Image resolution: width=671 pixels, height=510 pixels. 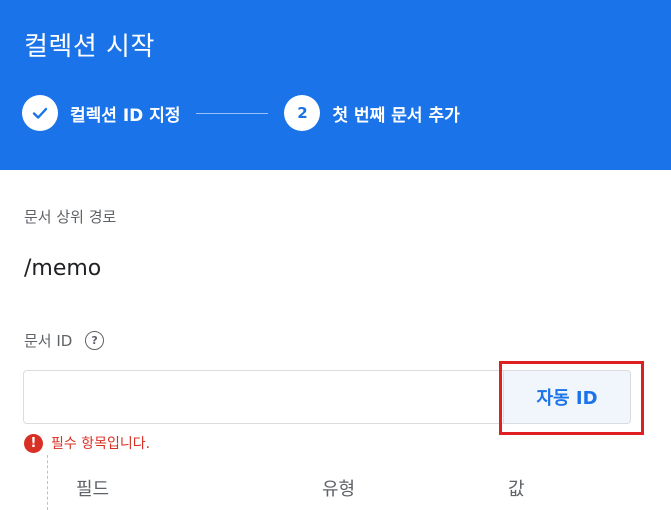 What do you see at coordinates (567, 397) in the screenshot?
I see `auto-id-button: 자동 ID` at bounding box center [567, 397].